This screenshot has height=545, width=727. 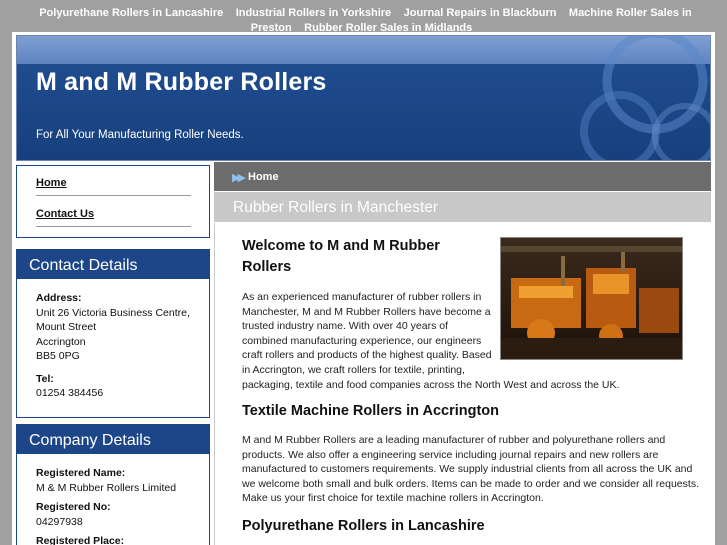 I want to click on company-details-heading: Company Details, so click(x=113, y=439).